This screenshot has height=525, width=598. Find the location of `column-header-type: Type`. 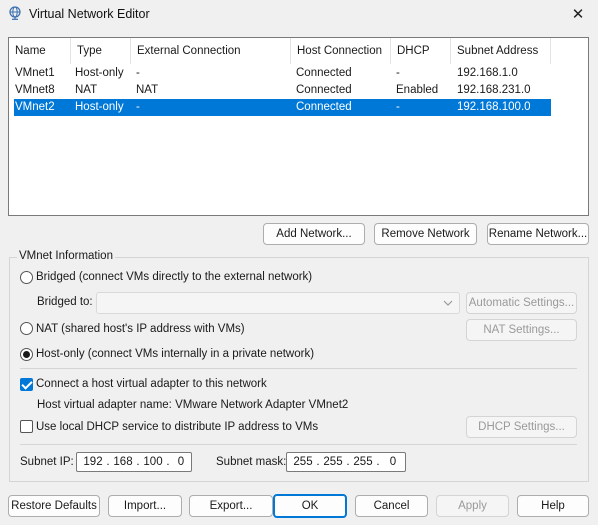

column-header-type: Type is located at coordinates (101, 51).